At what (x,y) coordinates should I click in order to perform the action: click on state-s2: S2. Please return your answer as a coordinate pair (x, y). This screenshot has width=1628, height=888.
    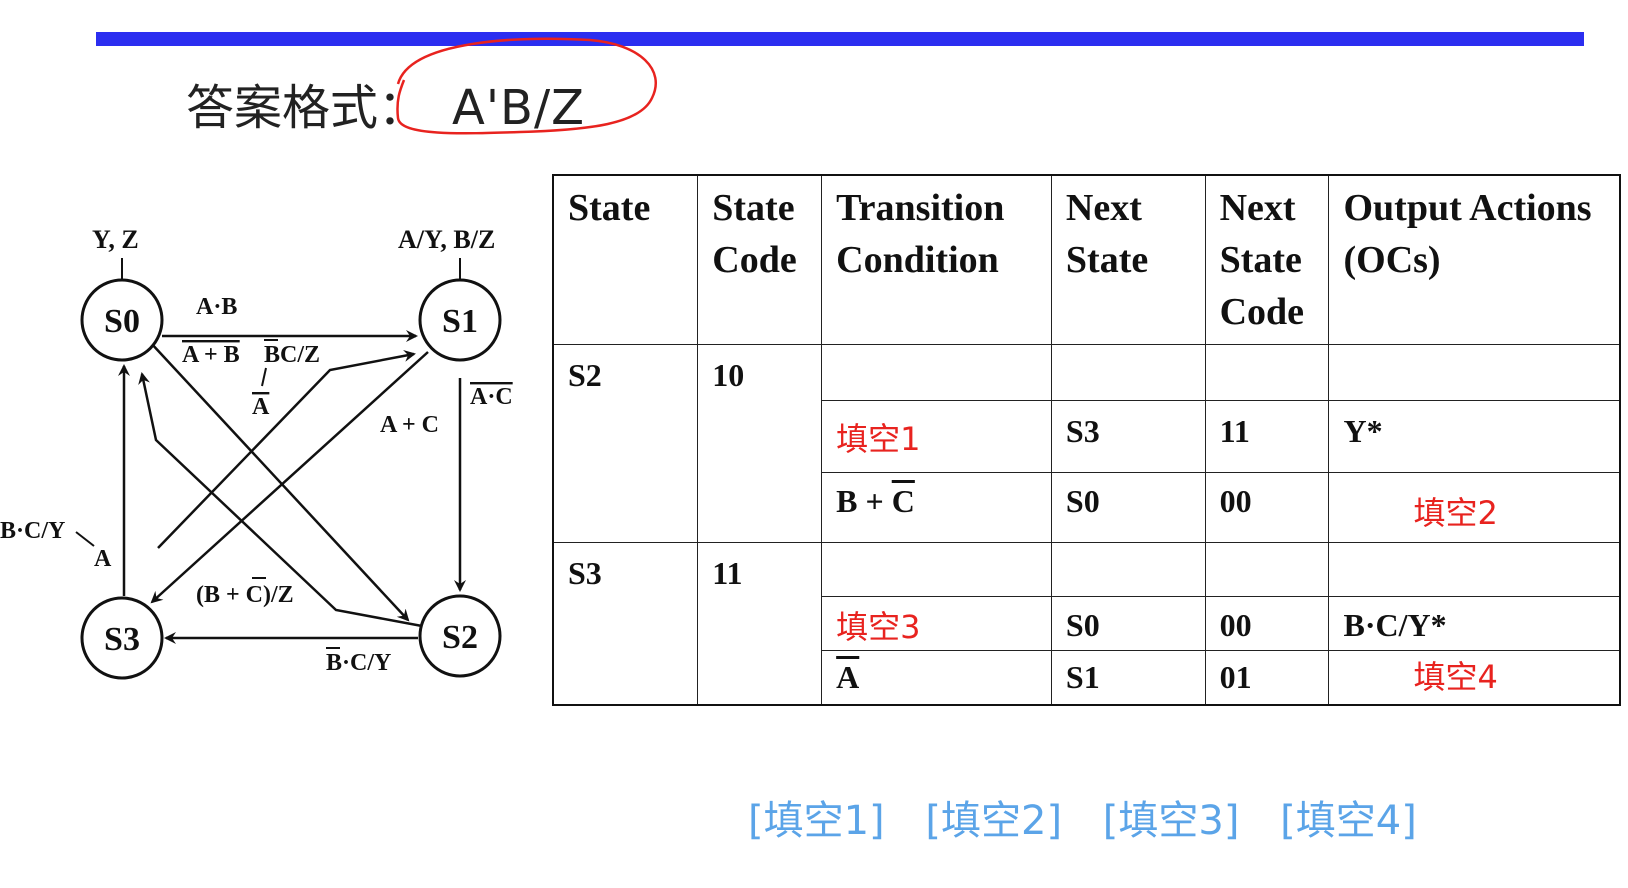
    Looking at the image, I should click on (460, 636).